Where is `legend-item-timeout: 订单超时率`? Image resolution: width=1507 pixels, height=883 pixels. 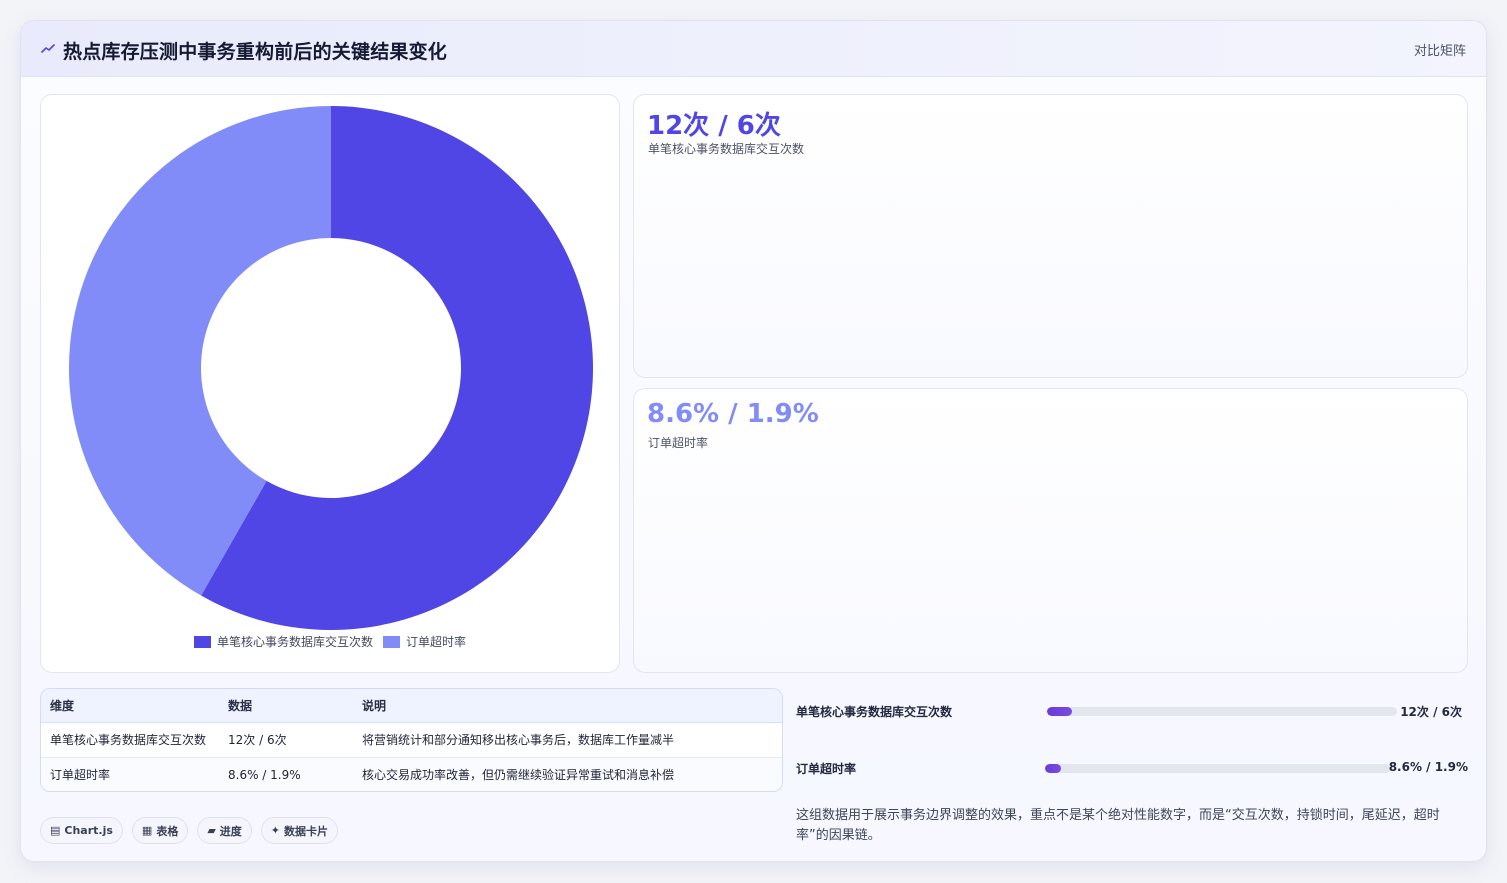
legend-item-timeout: 订单超时率 is located at coordinates (424, 641).